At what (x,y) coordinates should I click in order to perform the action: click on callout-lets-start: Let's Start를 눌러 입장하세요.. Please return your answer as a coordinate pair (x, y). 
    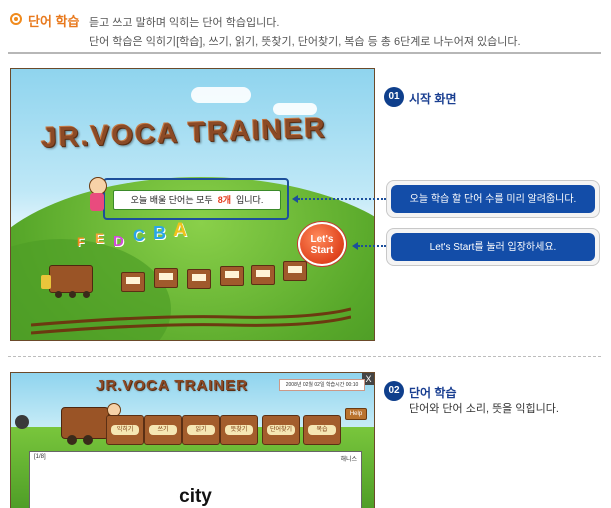
    Looking at the image, I should click on (493, 247).